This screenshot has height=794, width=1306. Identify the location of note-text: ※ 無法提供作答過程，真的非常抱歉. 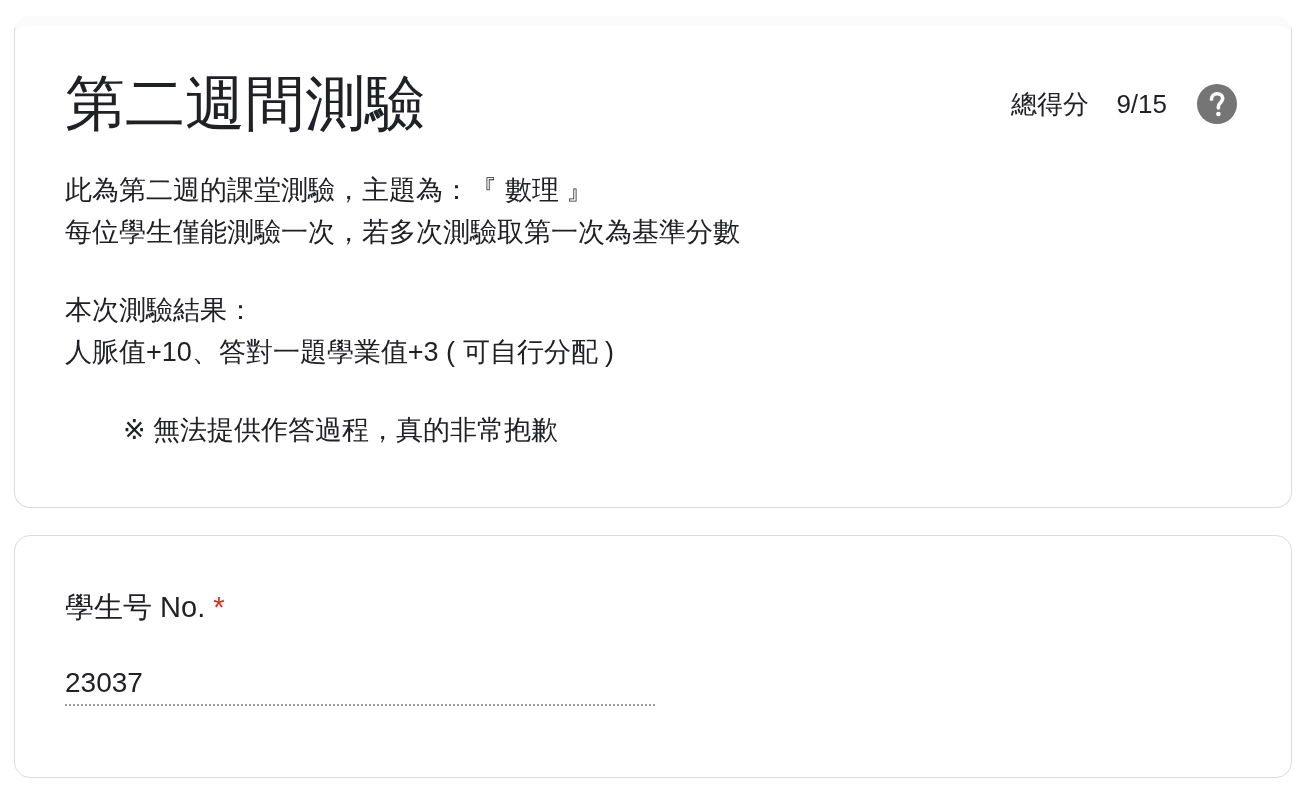
(341, 430).